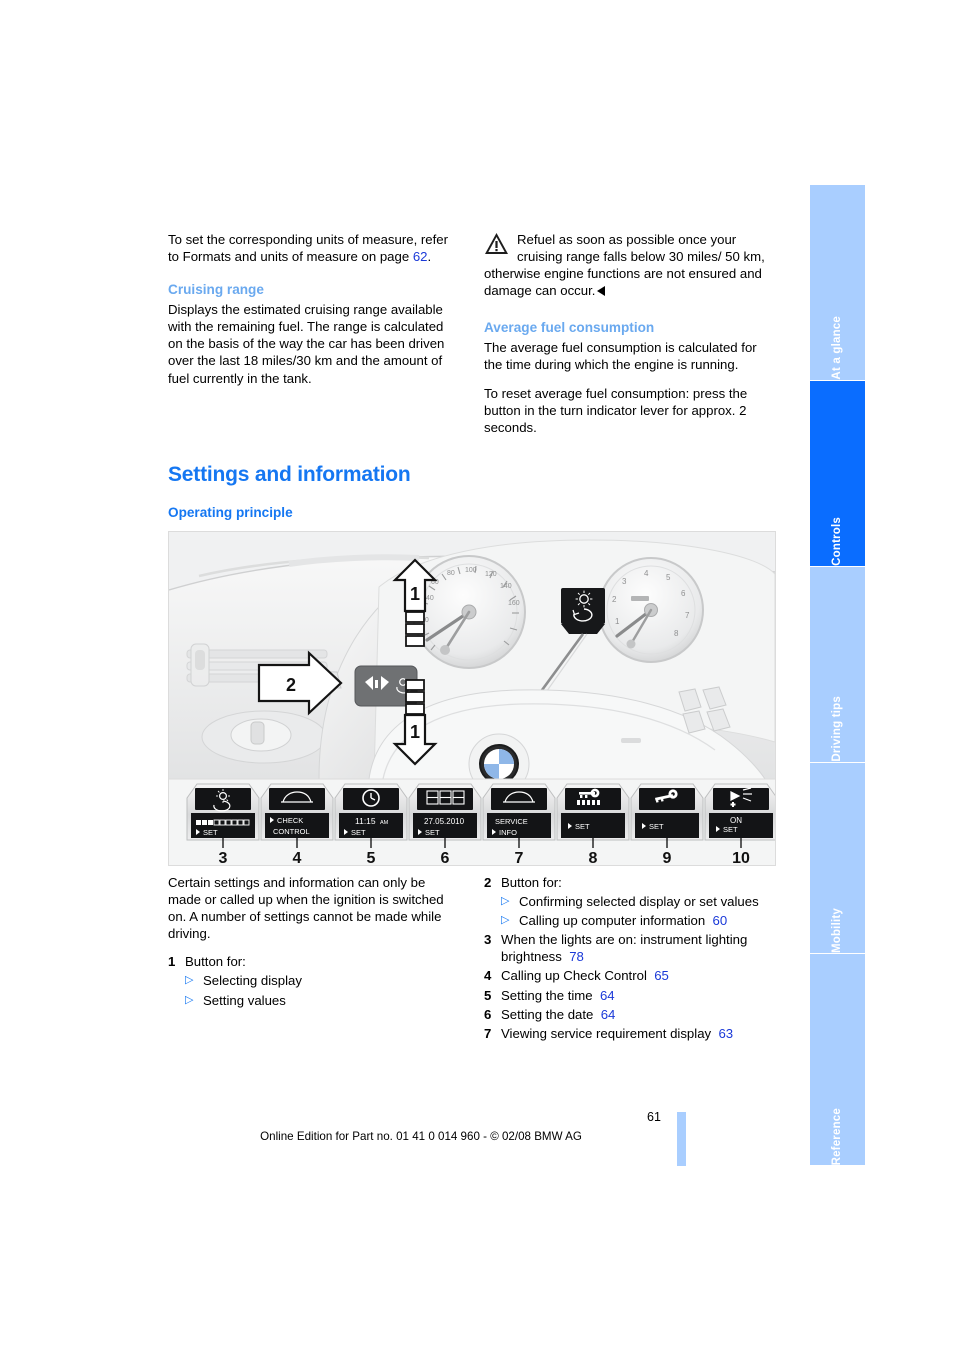 Image resolution: width=954 pixels, height=1350 pixels. What do you see at coordinates (654, 1117) in the screenshot?
I see `page-number: 61` at bounding box center [654, 1117].